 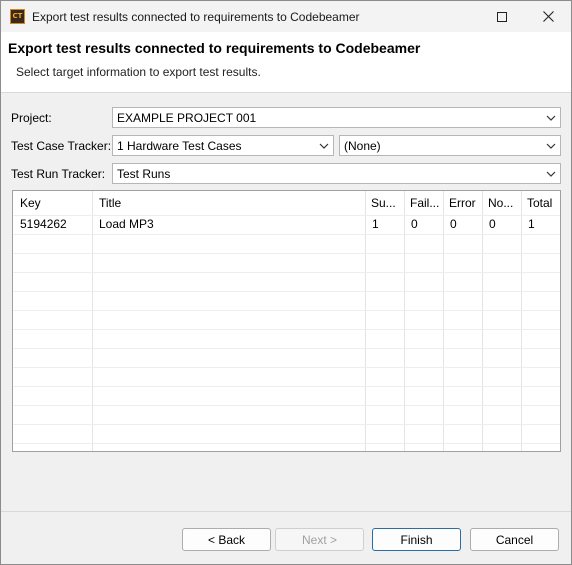 I want to click on header-divider, so click(x=286, y=92).